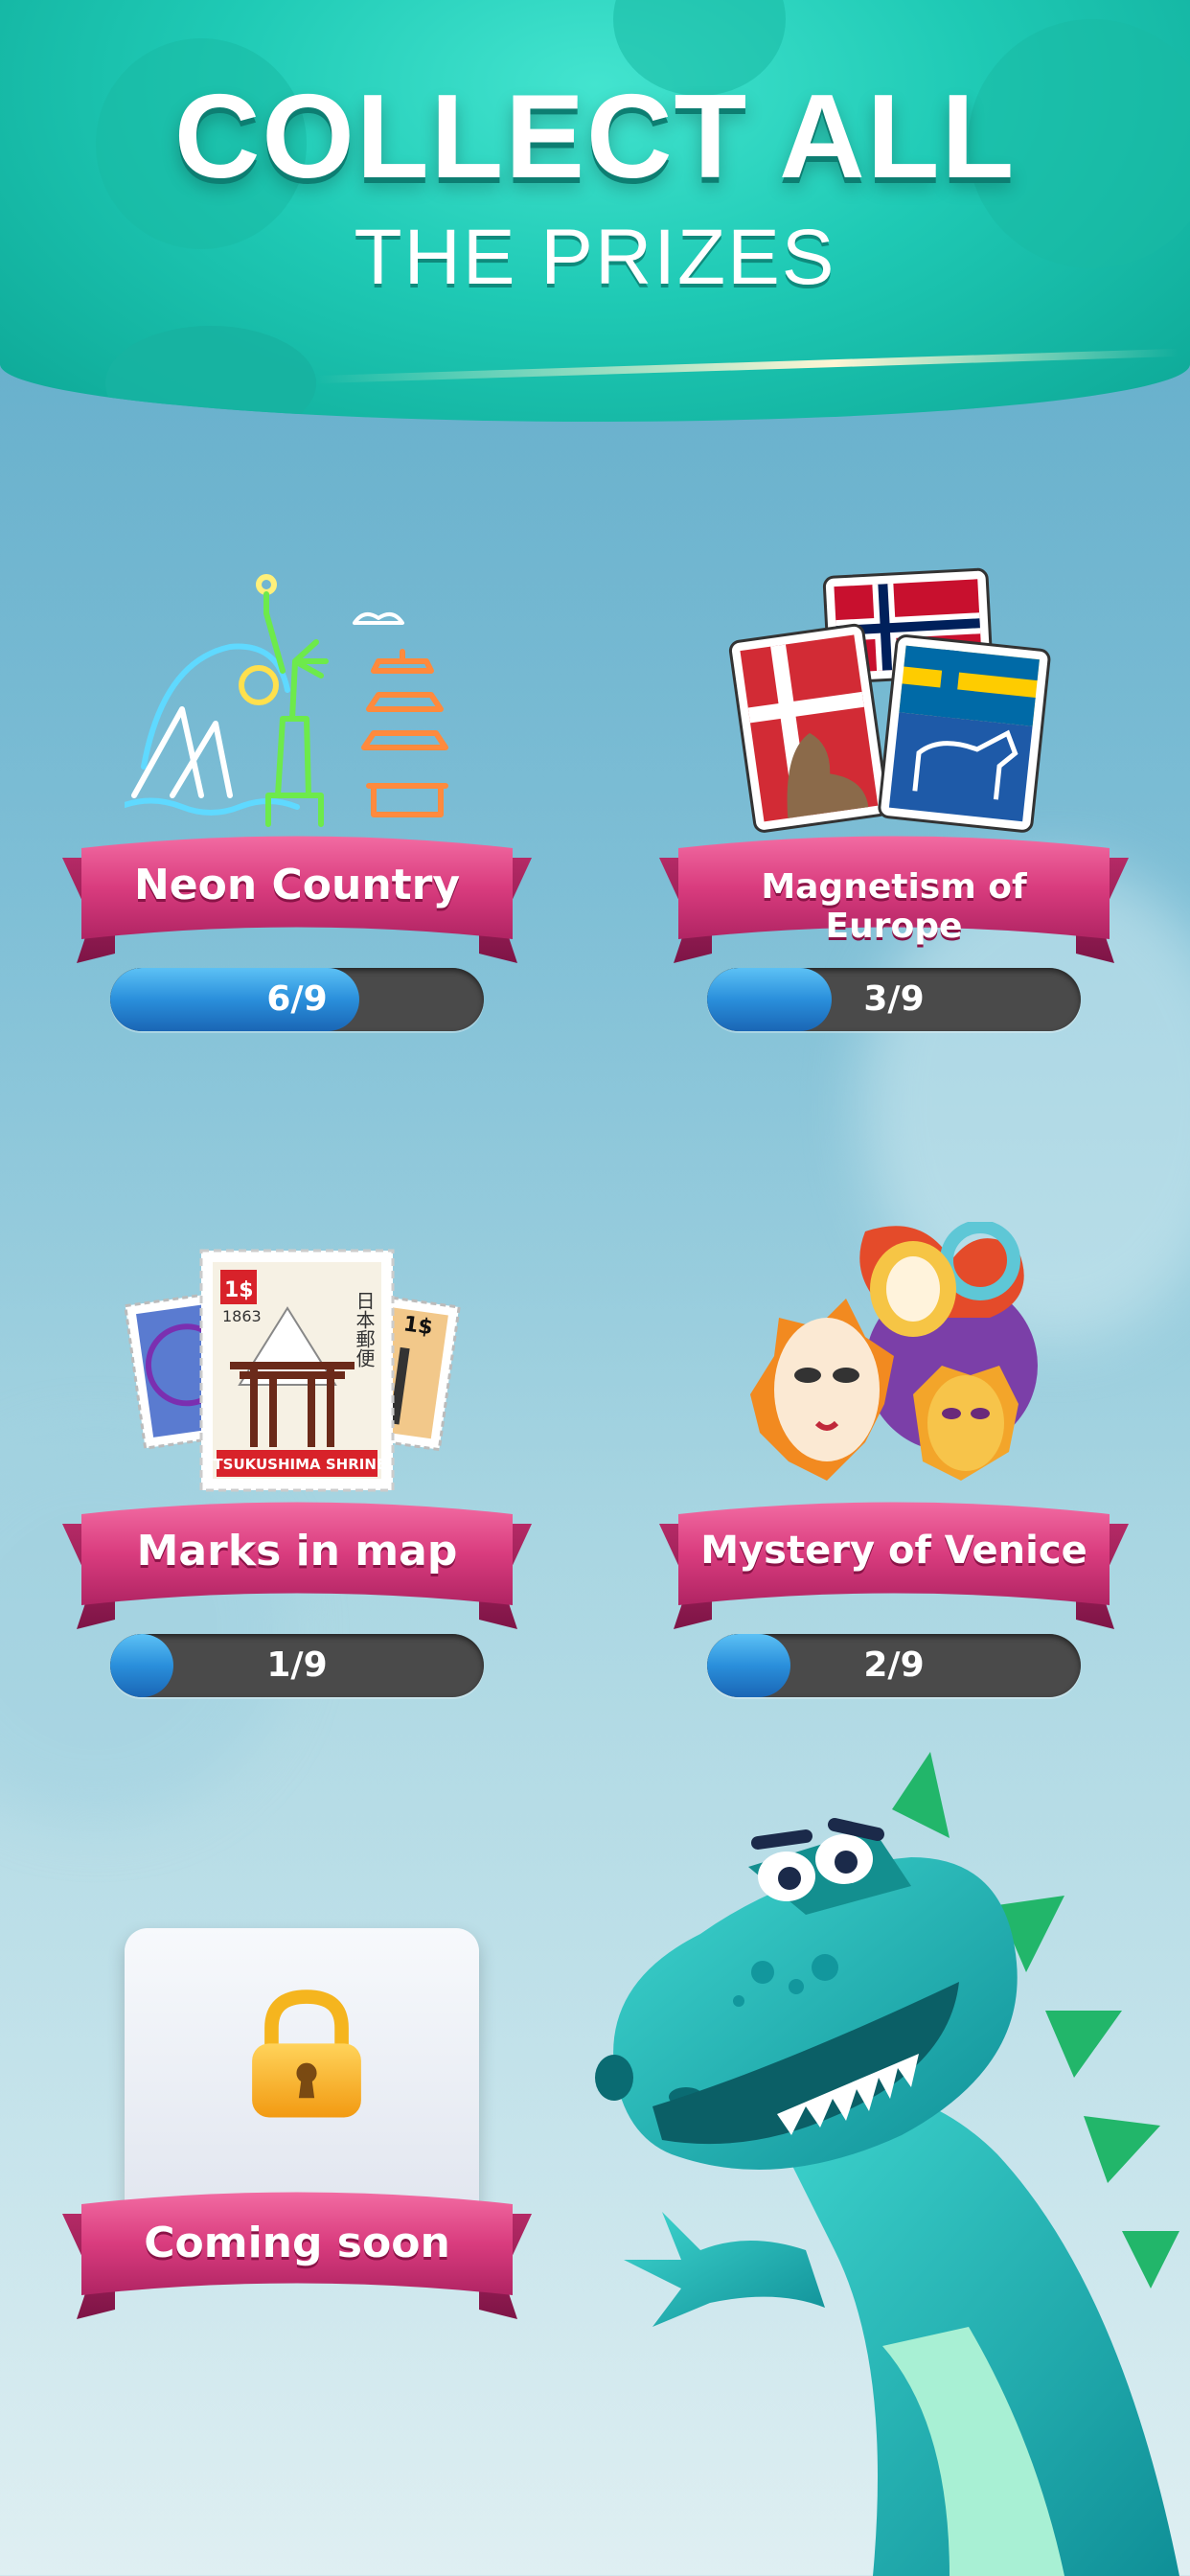  Describe the element at coordinates (297, 2243) in the screenshot. I see `locked-title: Coming soon` at that location.